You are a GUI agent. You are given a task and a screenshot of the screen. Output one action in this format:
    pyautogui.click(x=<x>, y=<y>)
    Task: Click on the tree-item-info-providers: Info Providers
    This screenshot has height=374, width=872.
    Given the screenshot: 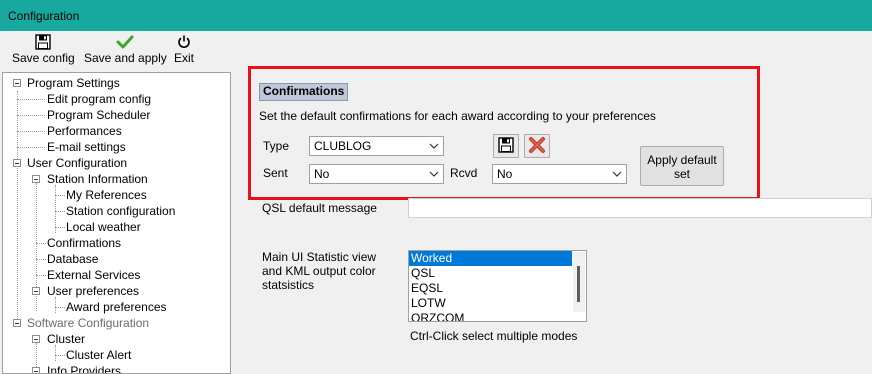 What is the action you would take?
    pyautogui.click(x=84, y=368)
    